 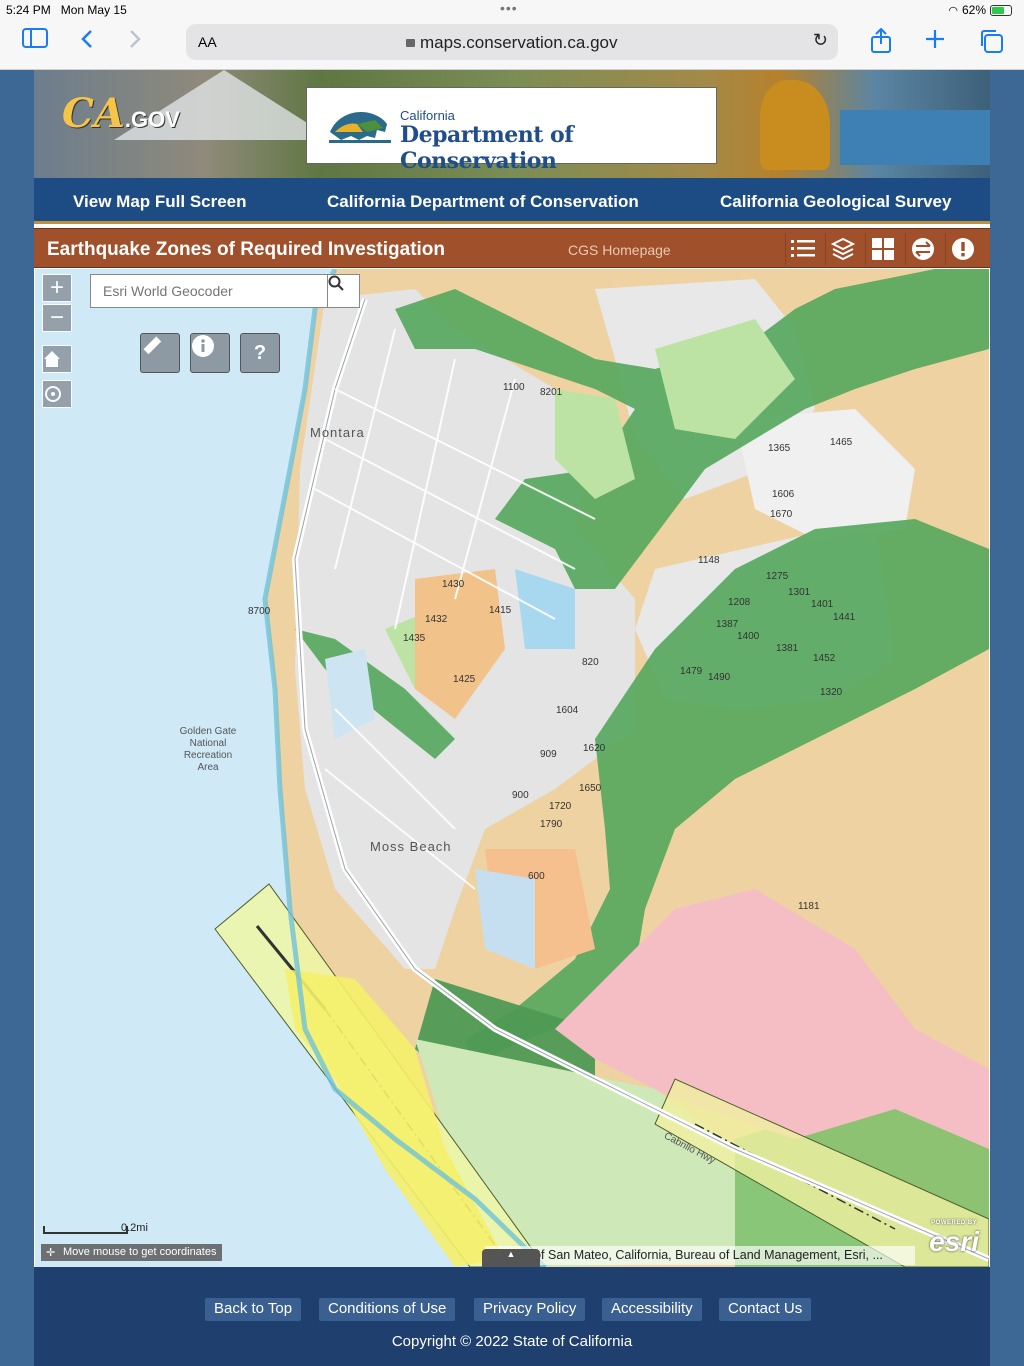 What do you see at coordinates (51, 1253) in the screenshot?
I see `crosshair-icon: ✛` at bounding box center [51, 1253].